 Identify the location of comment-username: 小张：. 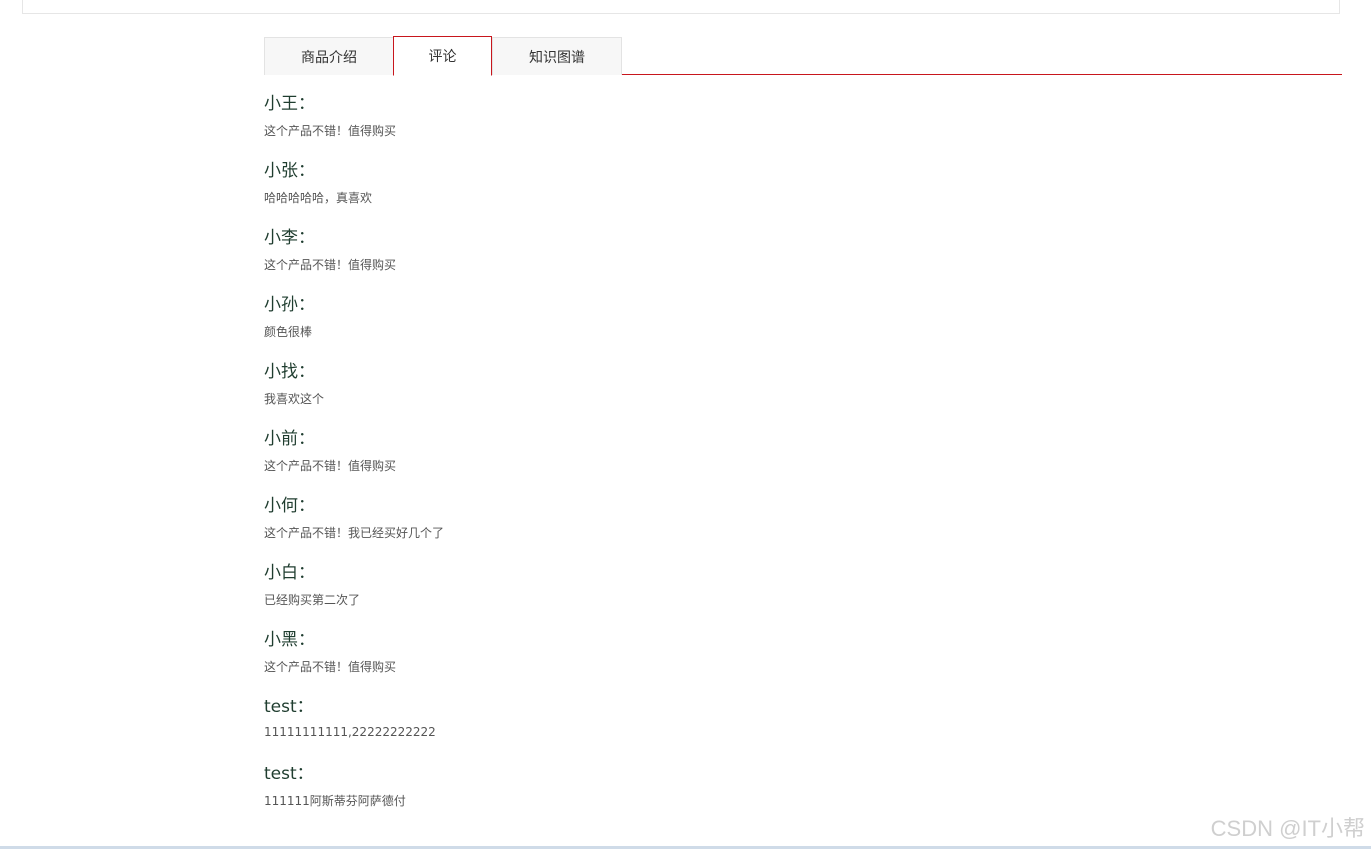
(289, 171).